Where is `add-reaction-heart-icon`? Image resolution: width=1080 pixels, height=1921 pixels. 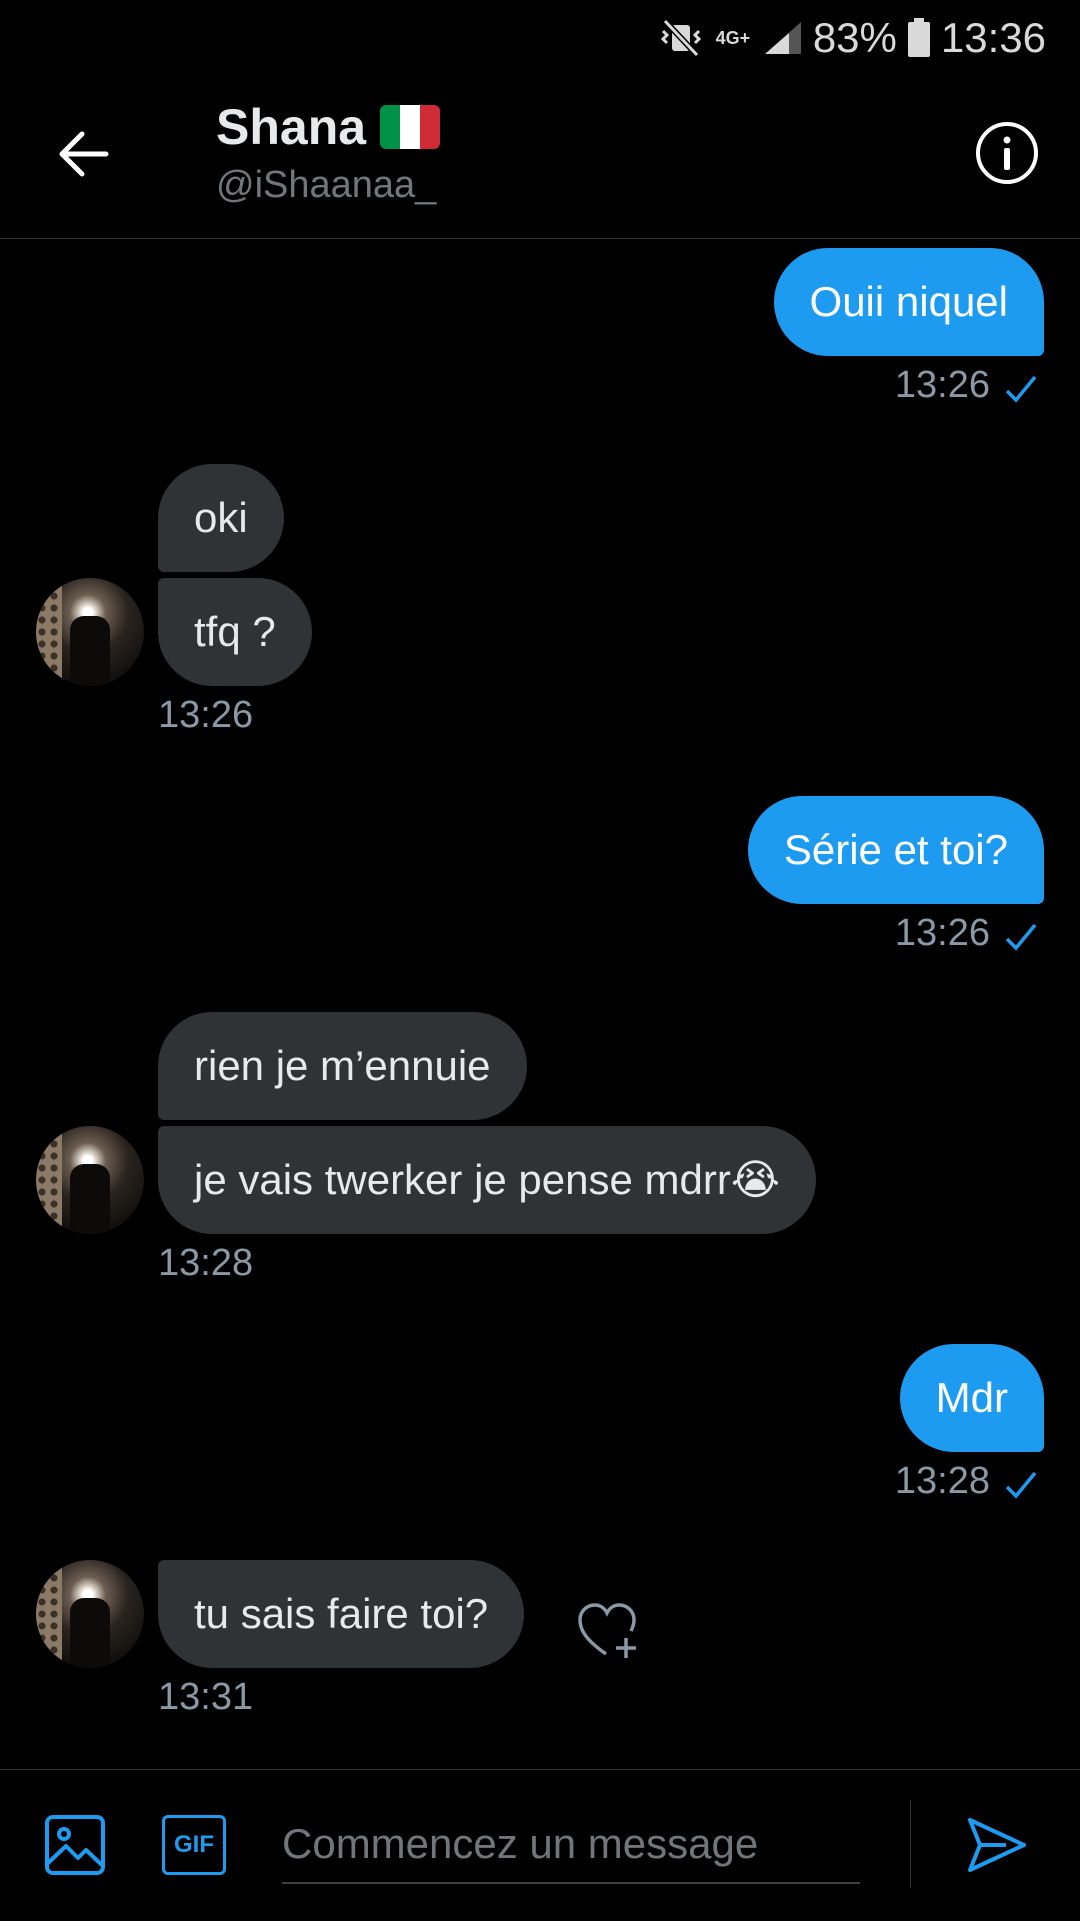 add-reaction-heart-icon is located at coordinates (609, 1630).